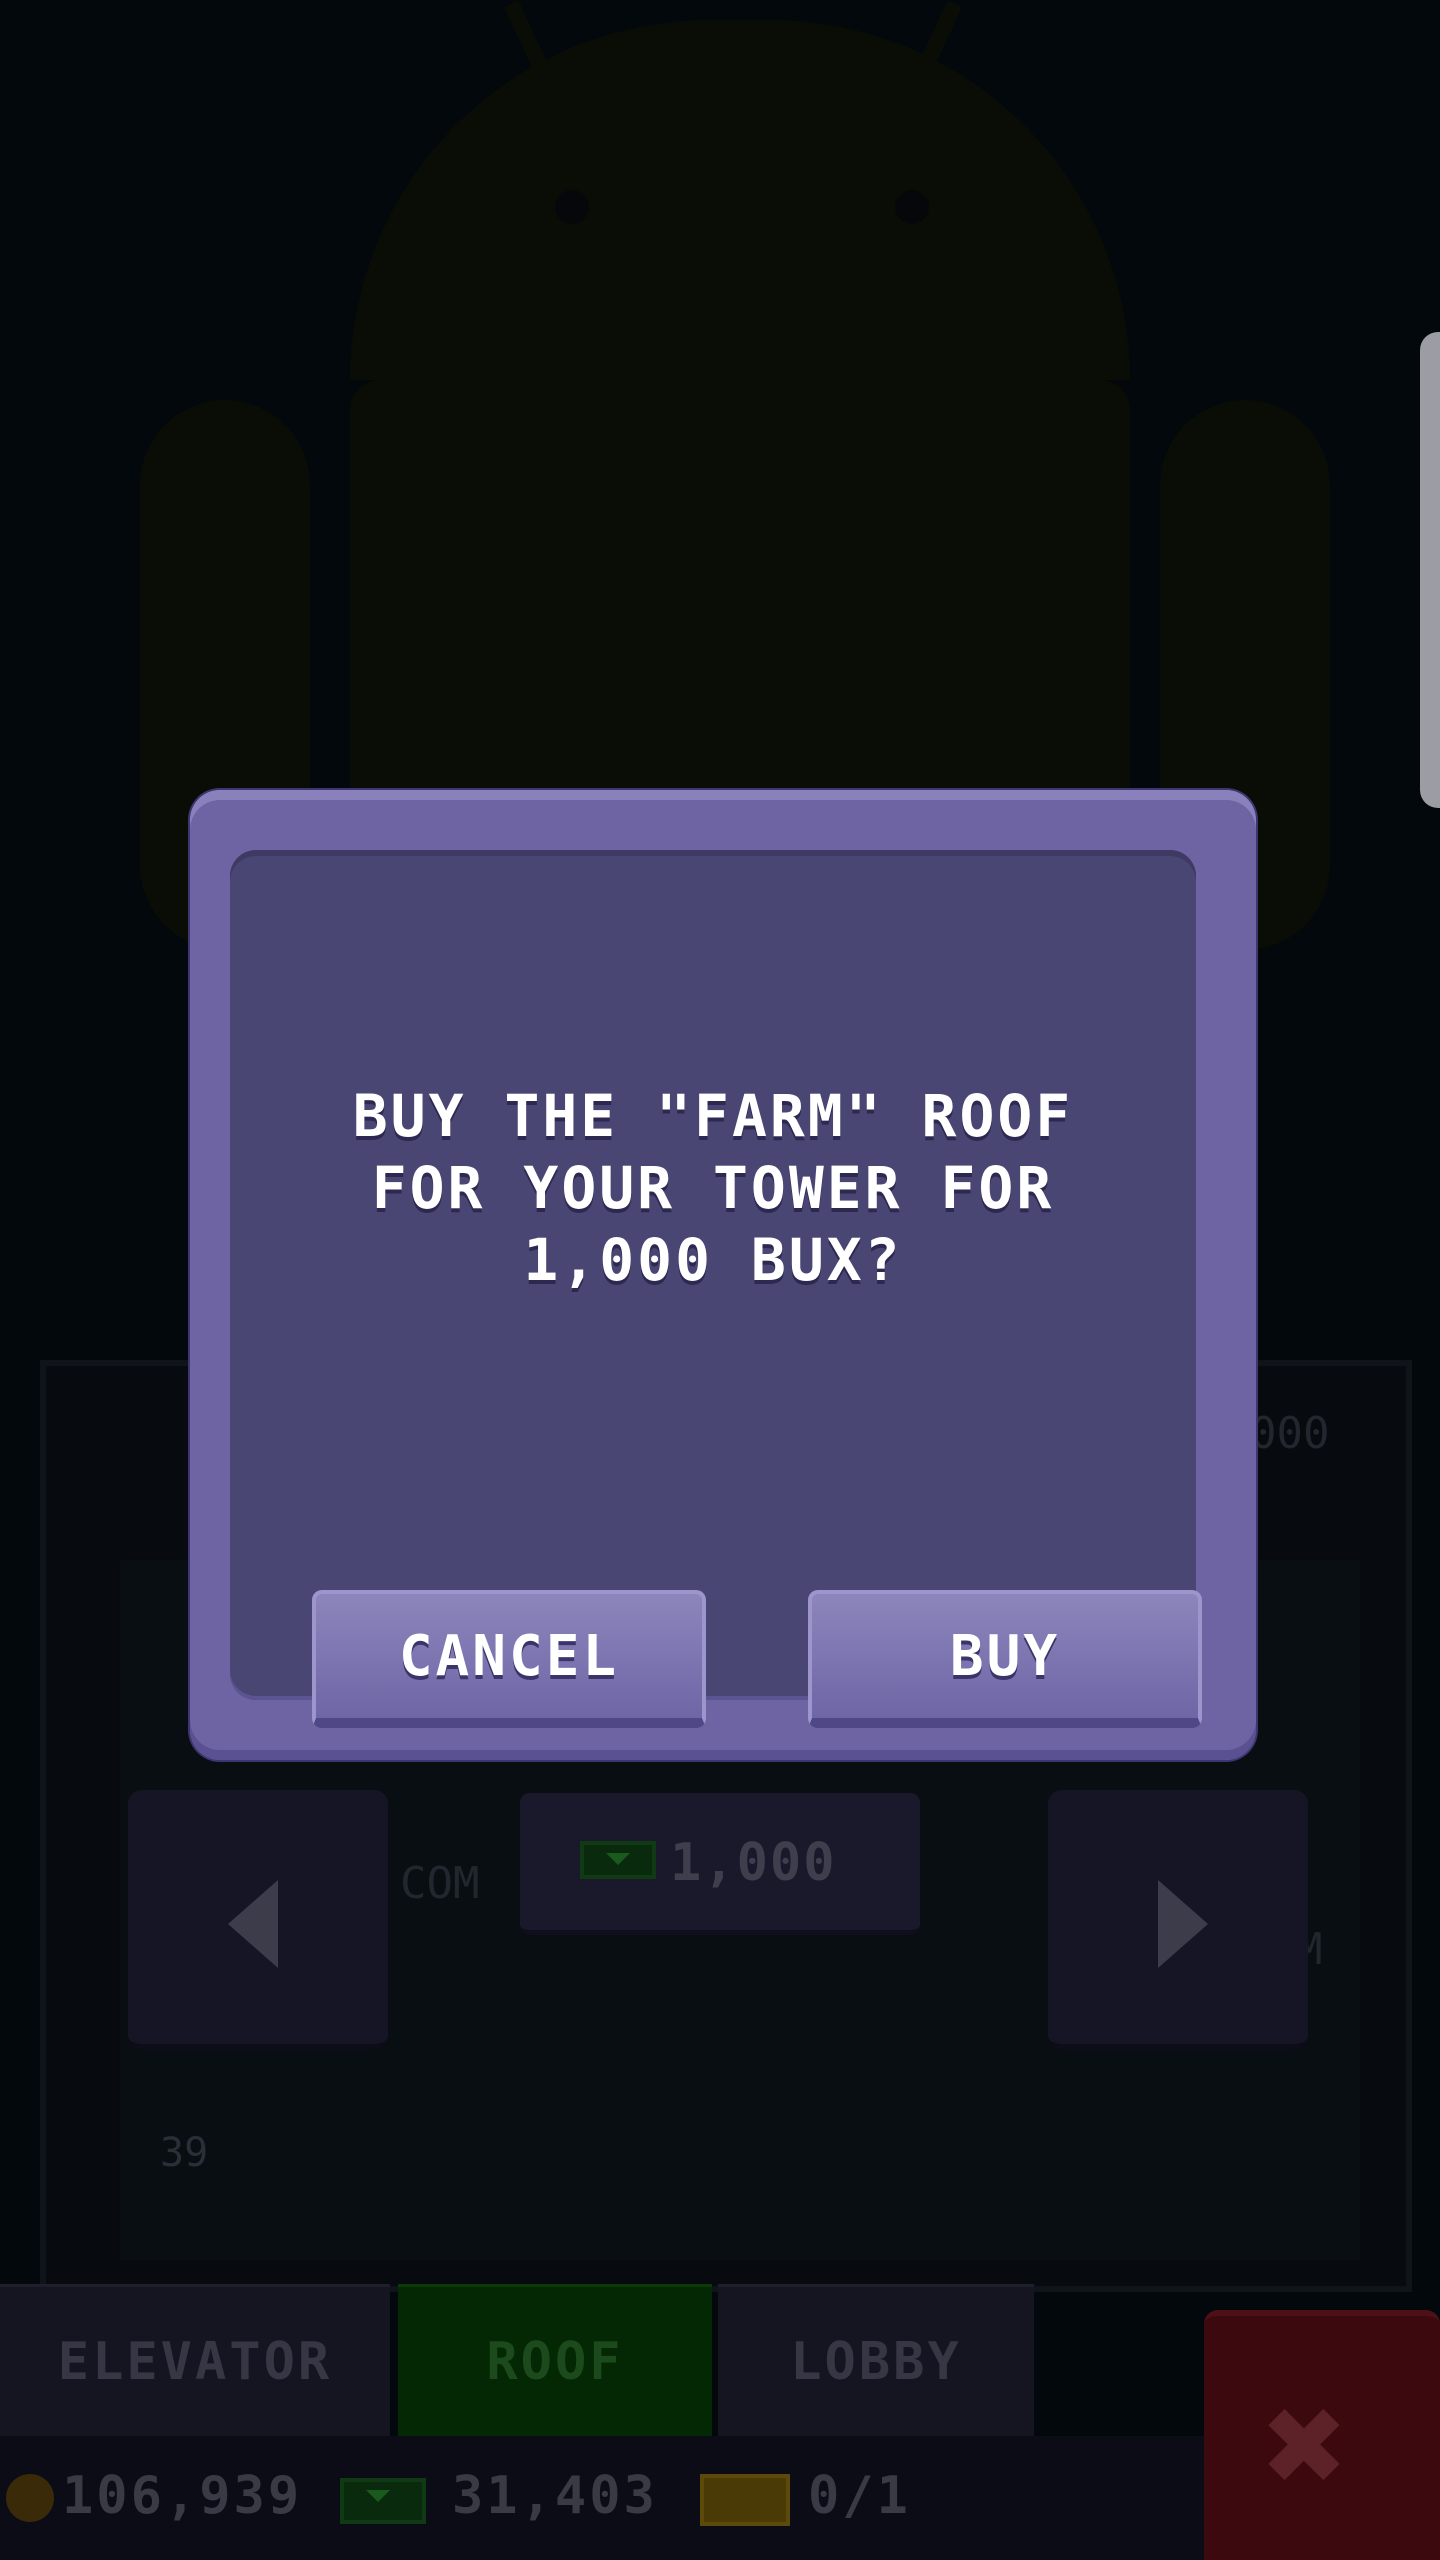 This screenshot has width=1440, height=2560. I want to click on scene-partial-number: 000, so click(1290, 1433).